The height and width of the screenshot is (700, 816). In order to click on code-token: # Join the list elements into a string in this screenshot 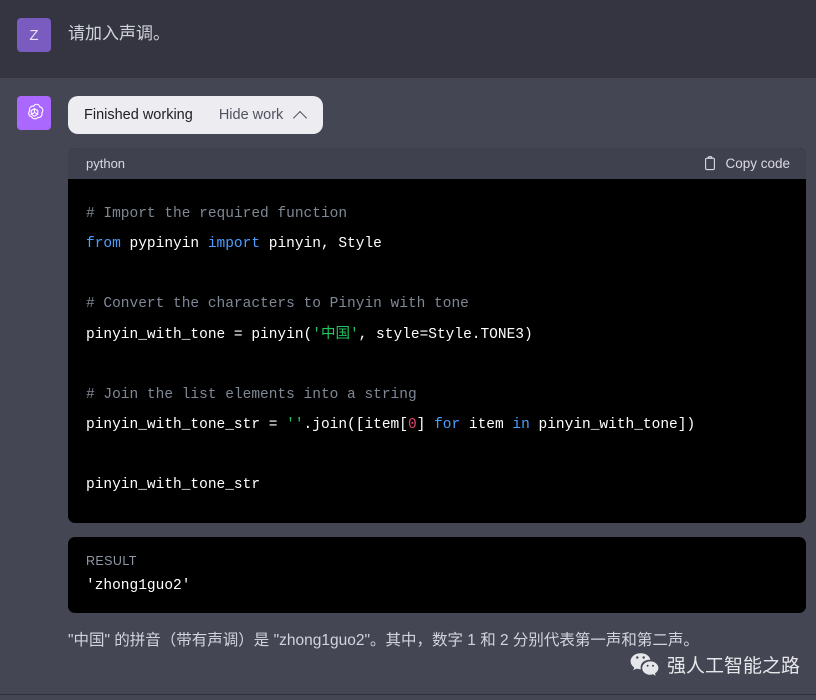, I will do `click(251, 394)`.